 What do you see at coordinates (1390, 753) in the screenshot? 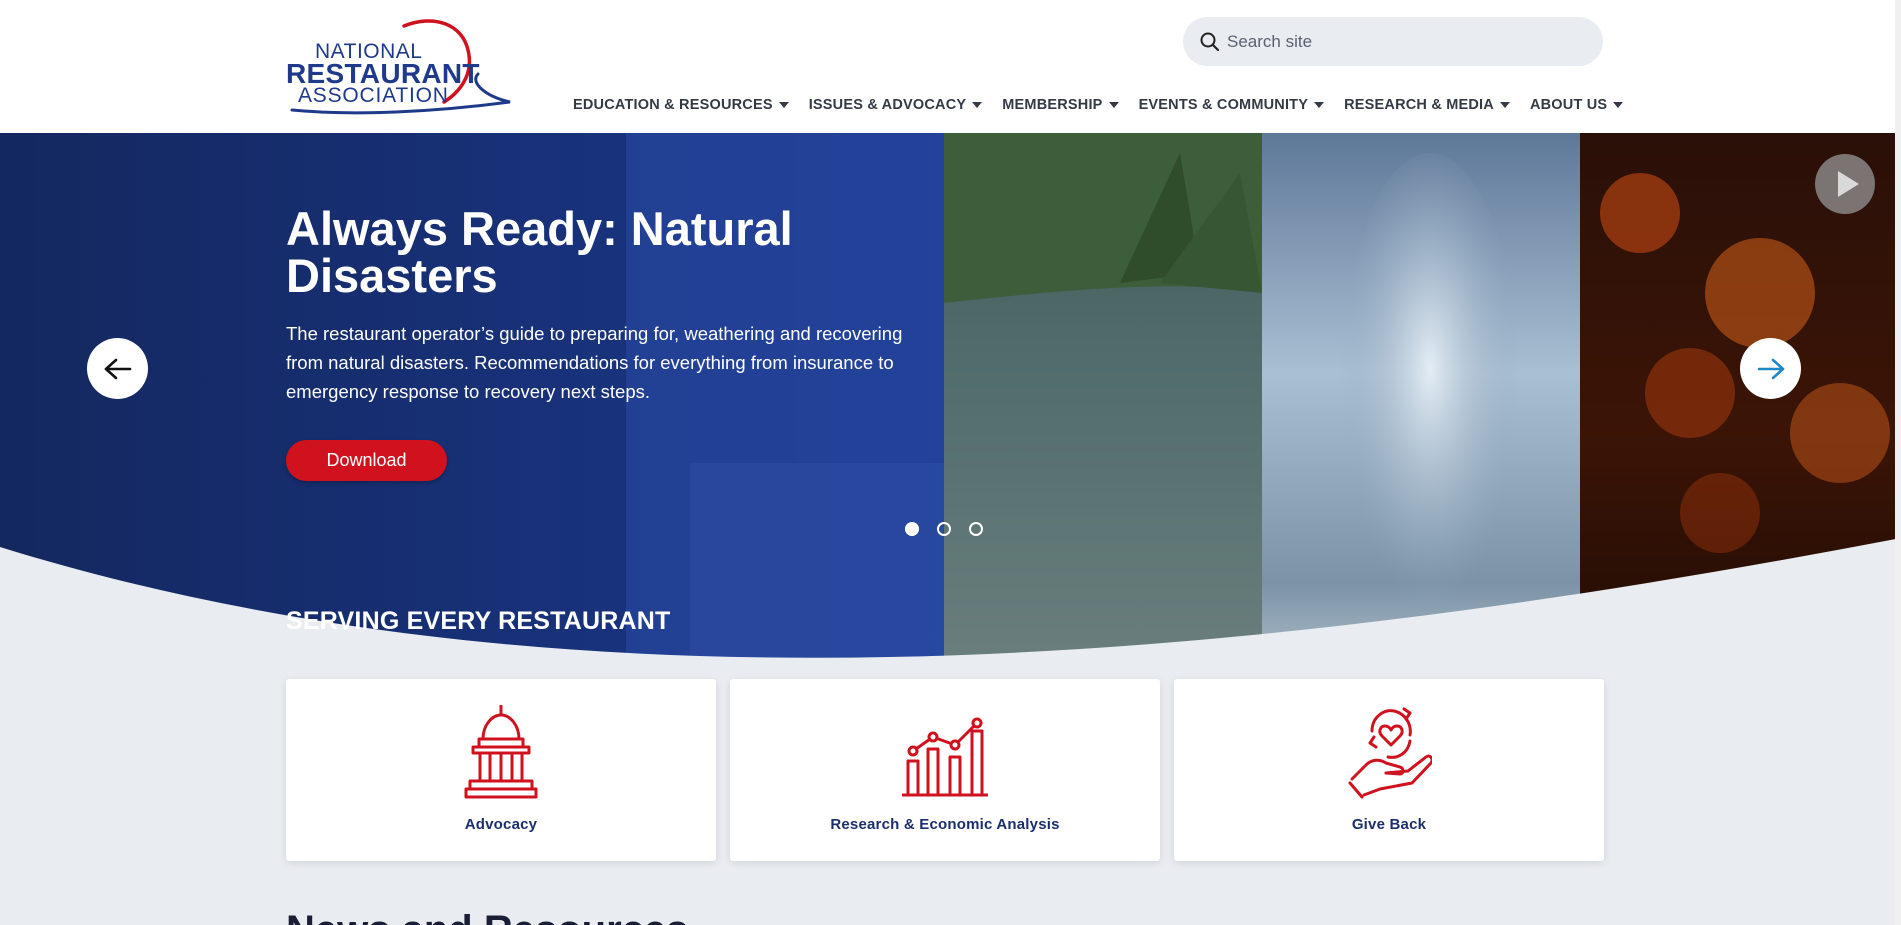
I see `heart-hand-icon` at bounding box center [1390, 753].